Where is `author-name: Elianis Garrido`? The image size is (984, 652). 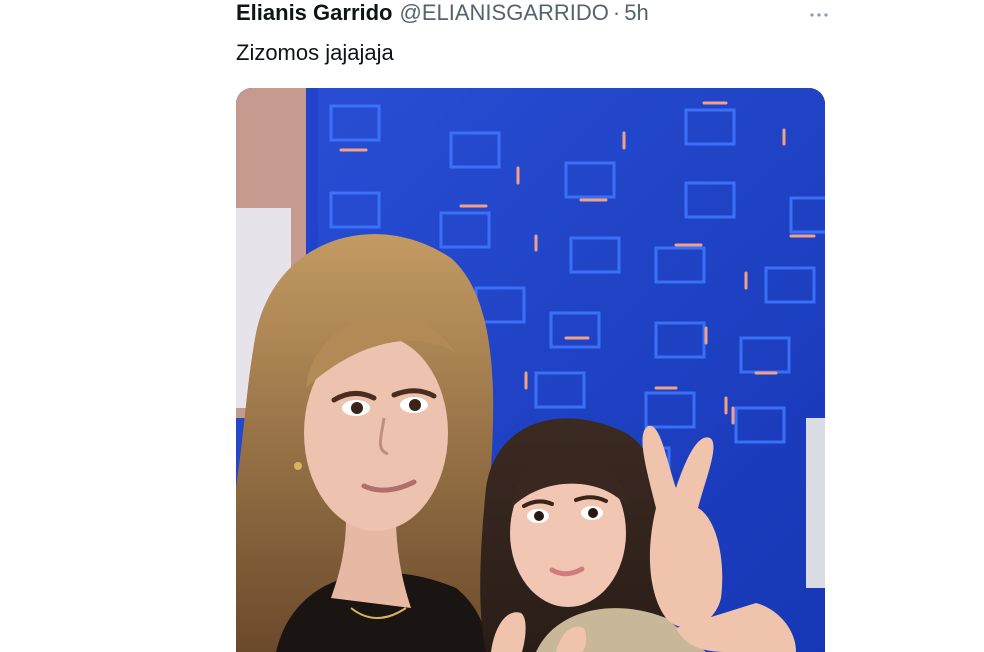 author-name: Elianis Garrido is located at coordinates (314, 13).